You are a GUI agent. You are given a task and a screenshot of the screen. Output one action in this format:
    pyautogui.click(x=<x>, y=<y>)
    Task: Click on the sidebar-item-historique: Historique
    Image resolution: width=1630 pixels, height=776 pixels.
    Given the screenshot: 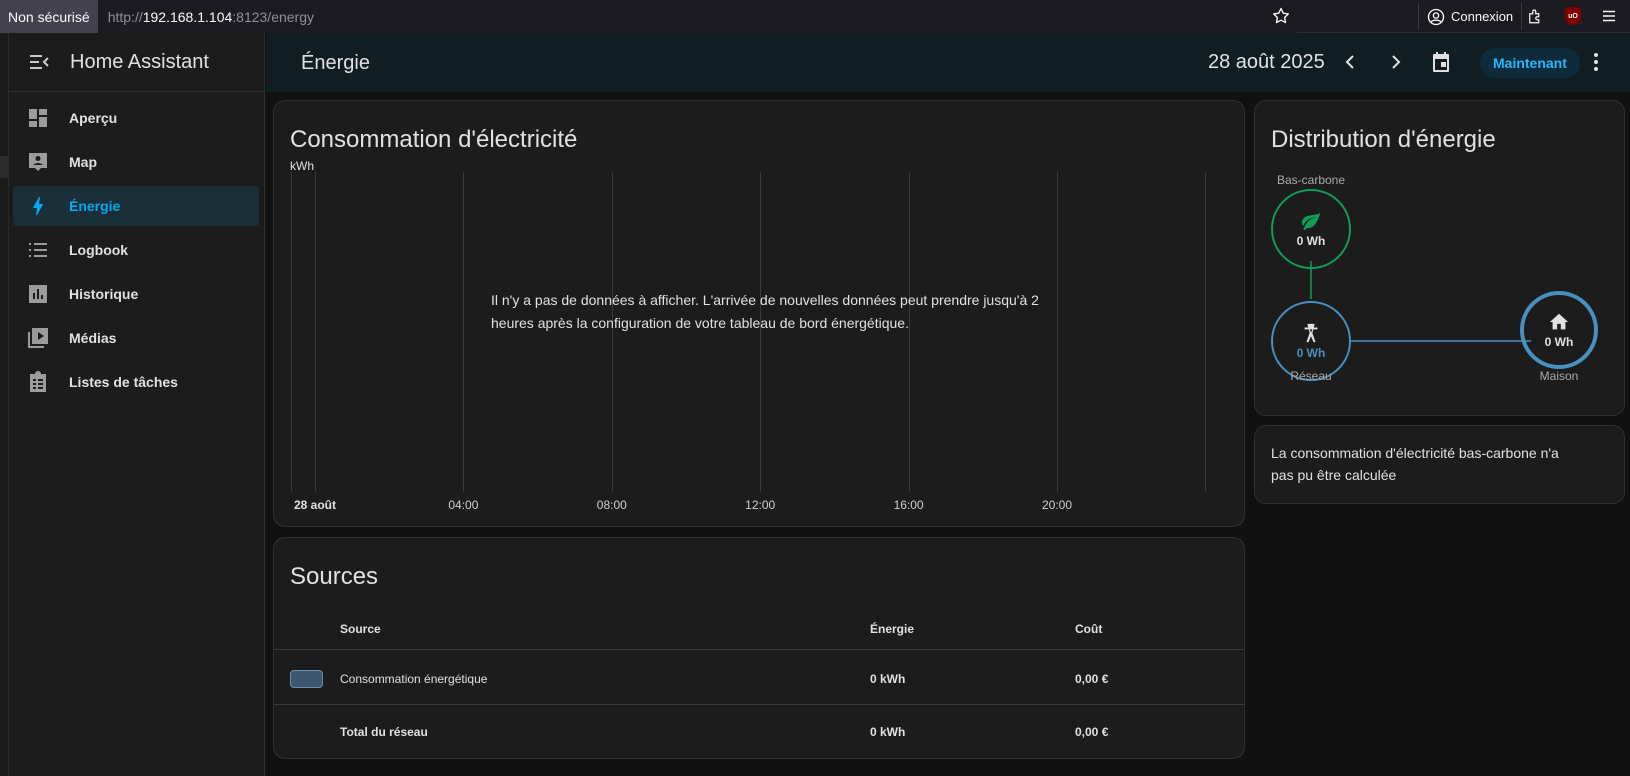 What is the action you would take?
    pyautogui.click(x=136, y=294)
    